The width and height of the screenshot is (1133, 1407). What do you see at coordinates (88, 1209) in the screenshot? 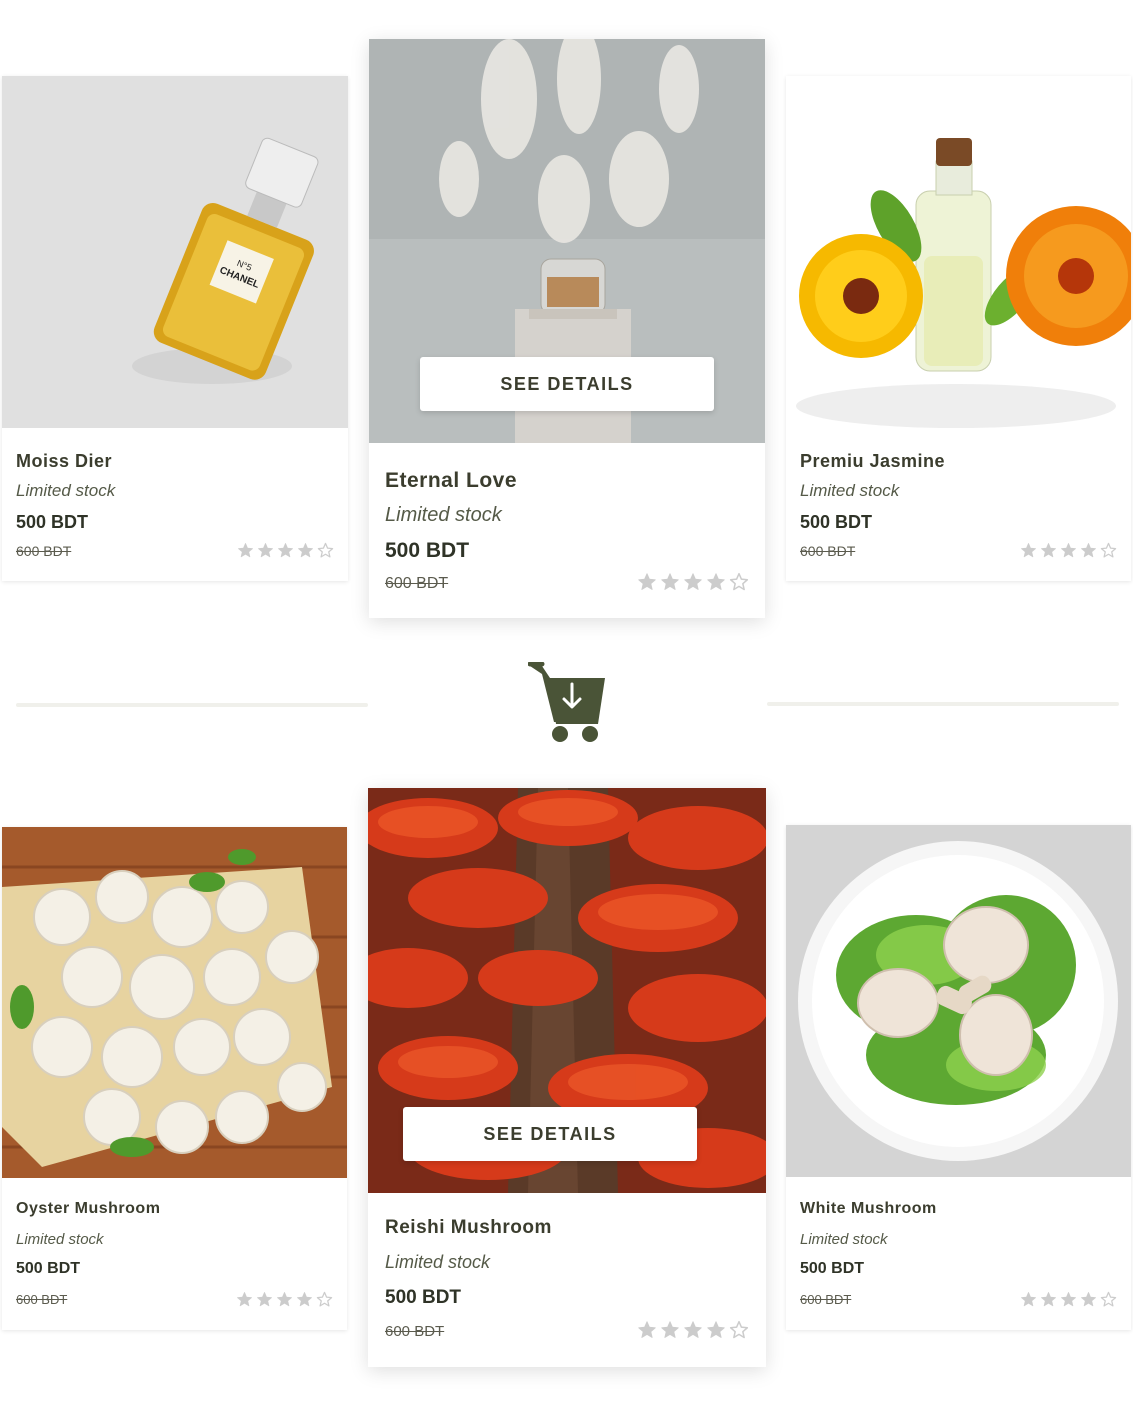
I see `product-name: Oyster Mushroom` at bounding box center [88, 1209].